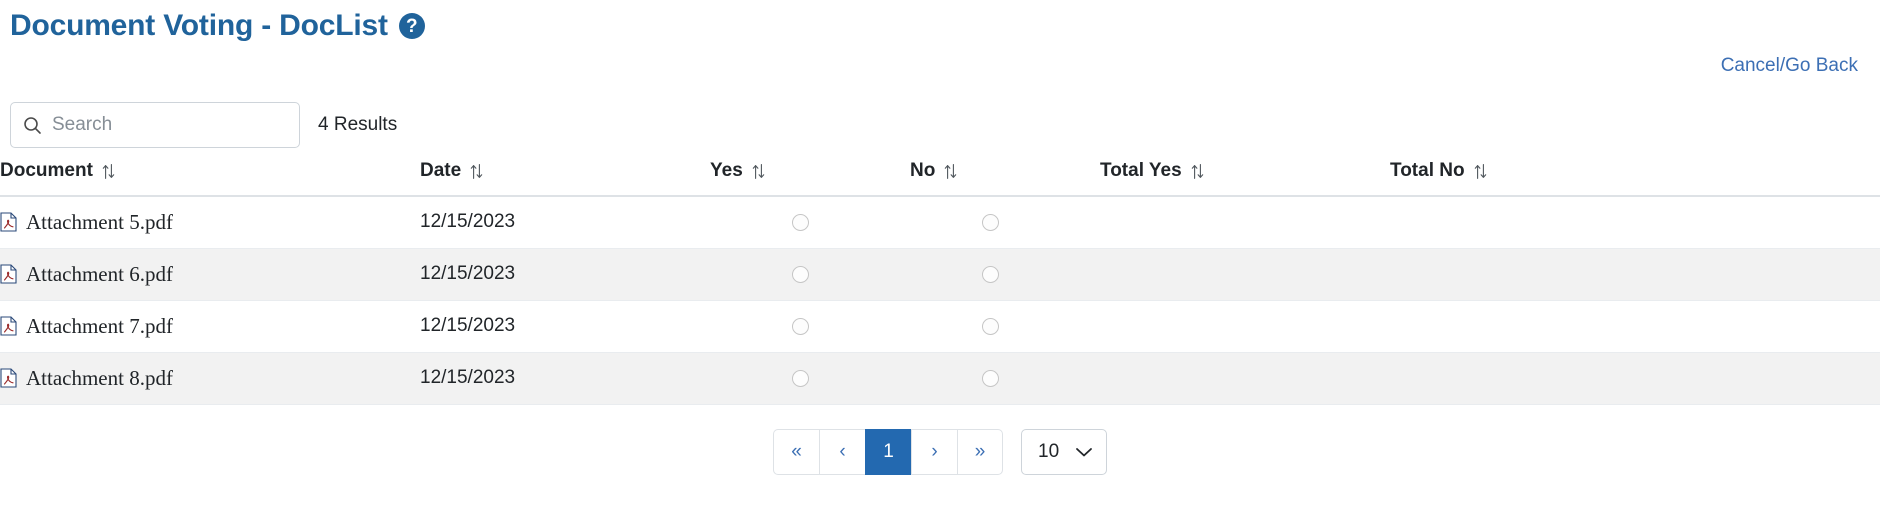  I want to click on cell-document: Attachment 8.pdf, so click(210, 378).